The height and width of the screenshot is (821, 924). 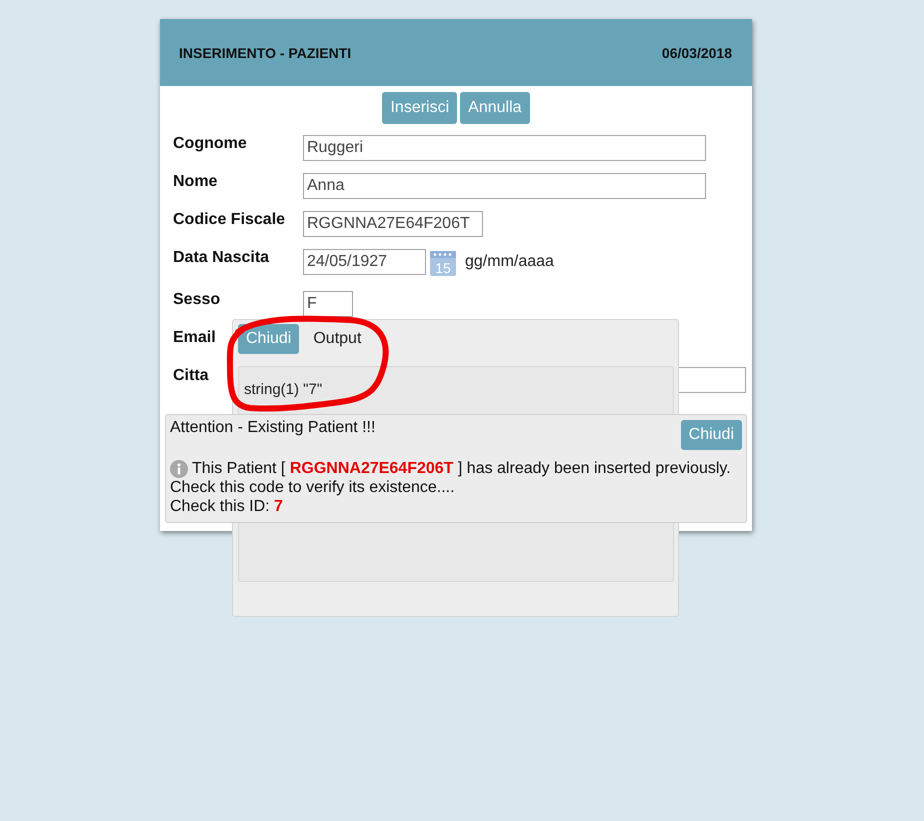 What do you see at coordinates (210, 143) in the screenshot?
I see `field-label: Cognome` at bounding box center [210, 143].